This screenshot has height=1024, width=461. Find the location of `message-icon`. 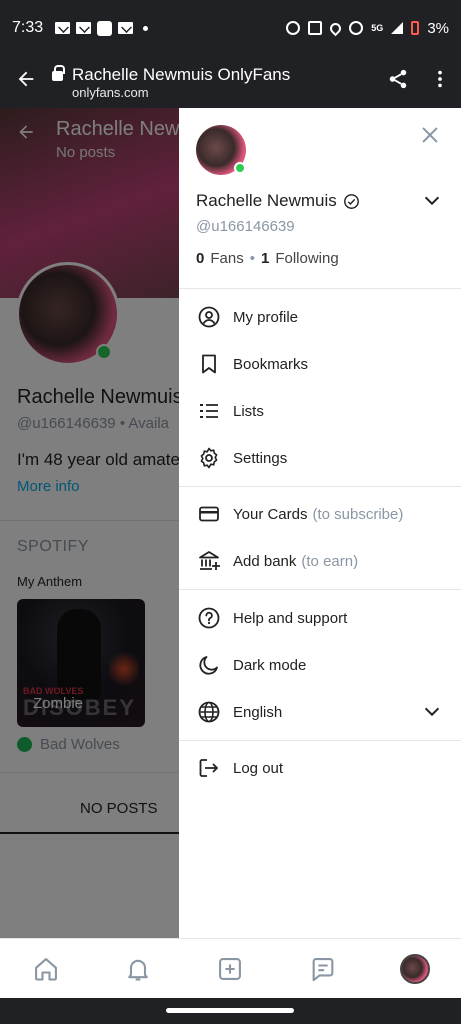

message-icon is located at coordinates (323, 969).